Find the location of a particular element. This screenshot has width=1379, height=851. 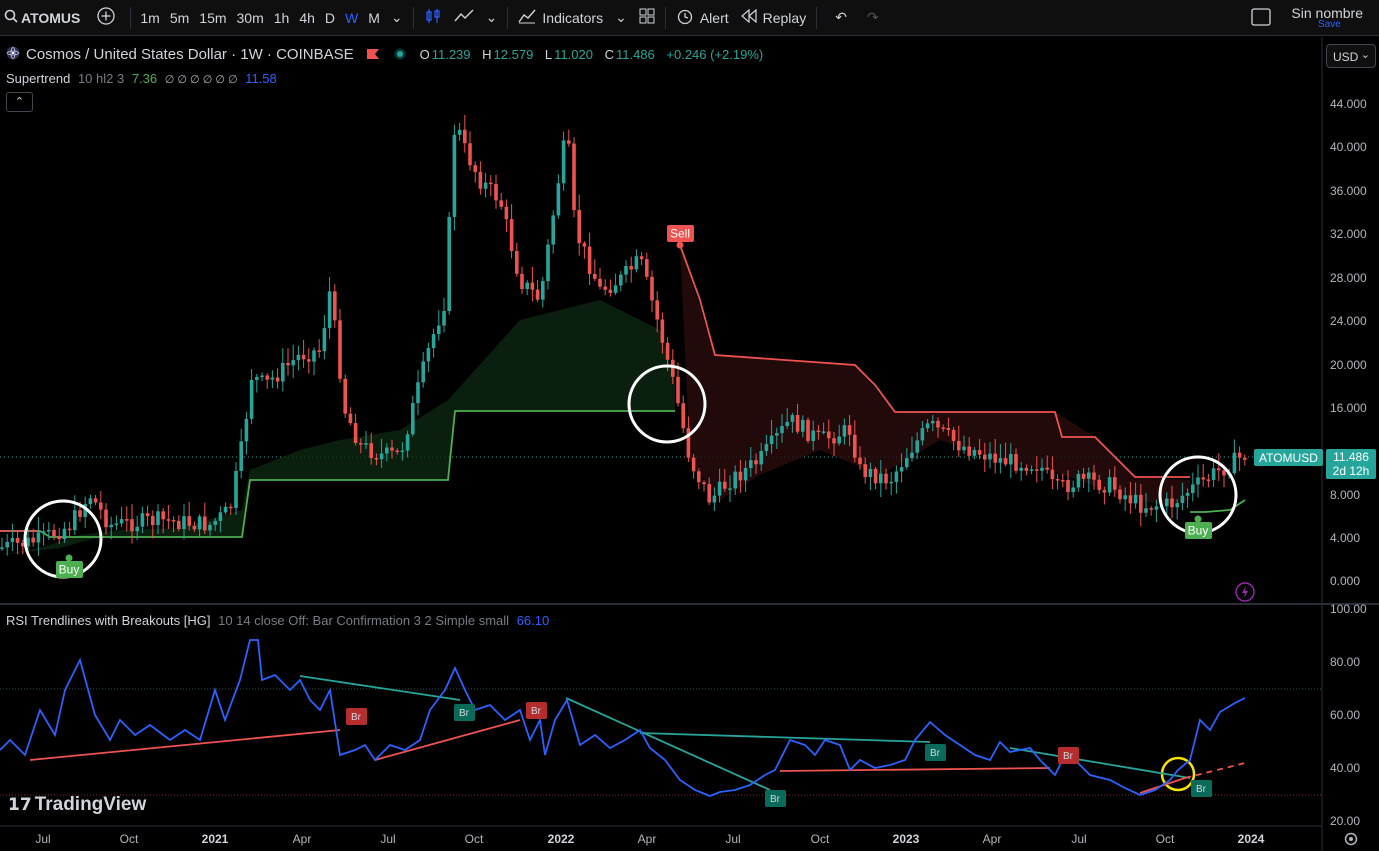

symbol-price-tag: ATOMUSD is located at coordinates (1288, 457).